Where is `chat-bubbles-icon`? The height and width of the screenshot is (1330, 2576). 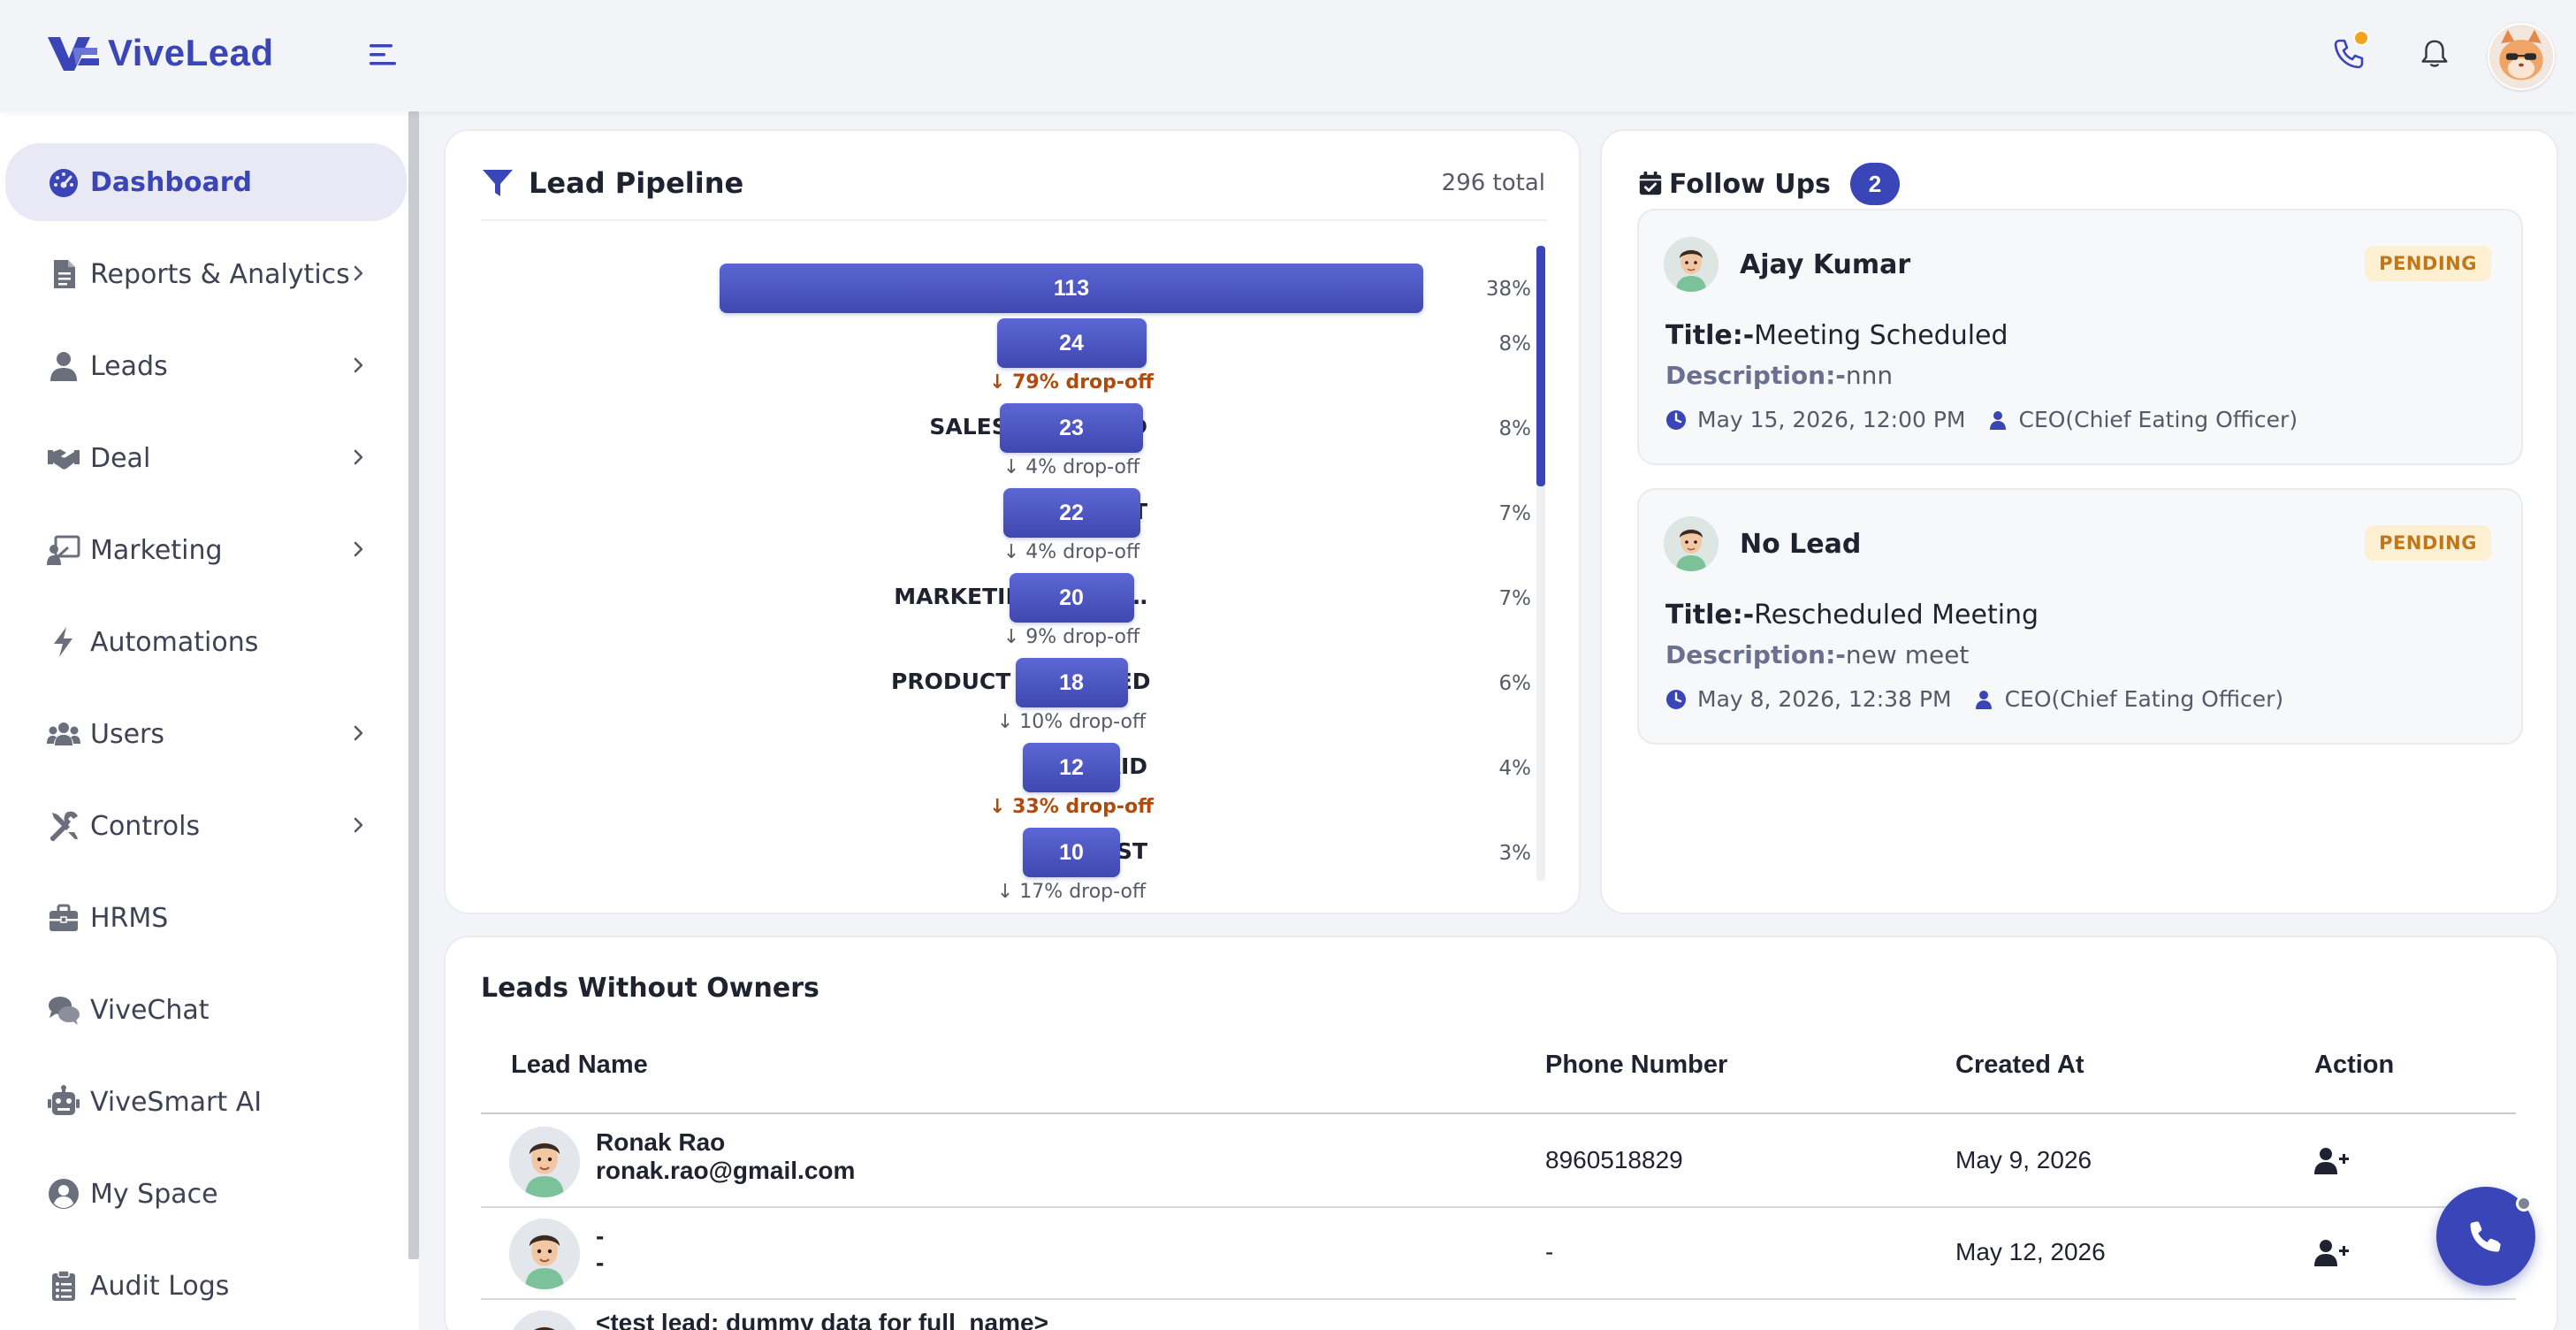 chat-bubbles-icon is located at coordinates (64, 1010).